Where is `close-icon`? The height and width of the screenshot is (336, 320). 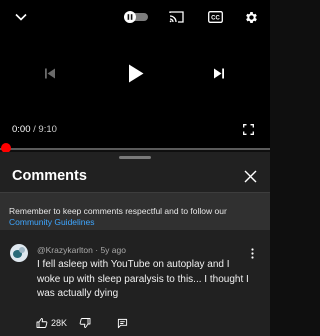
close-icon is located at coordinates (250, 176).